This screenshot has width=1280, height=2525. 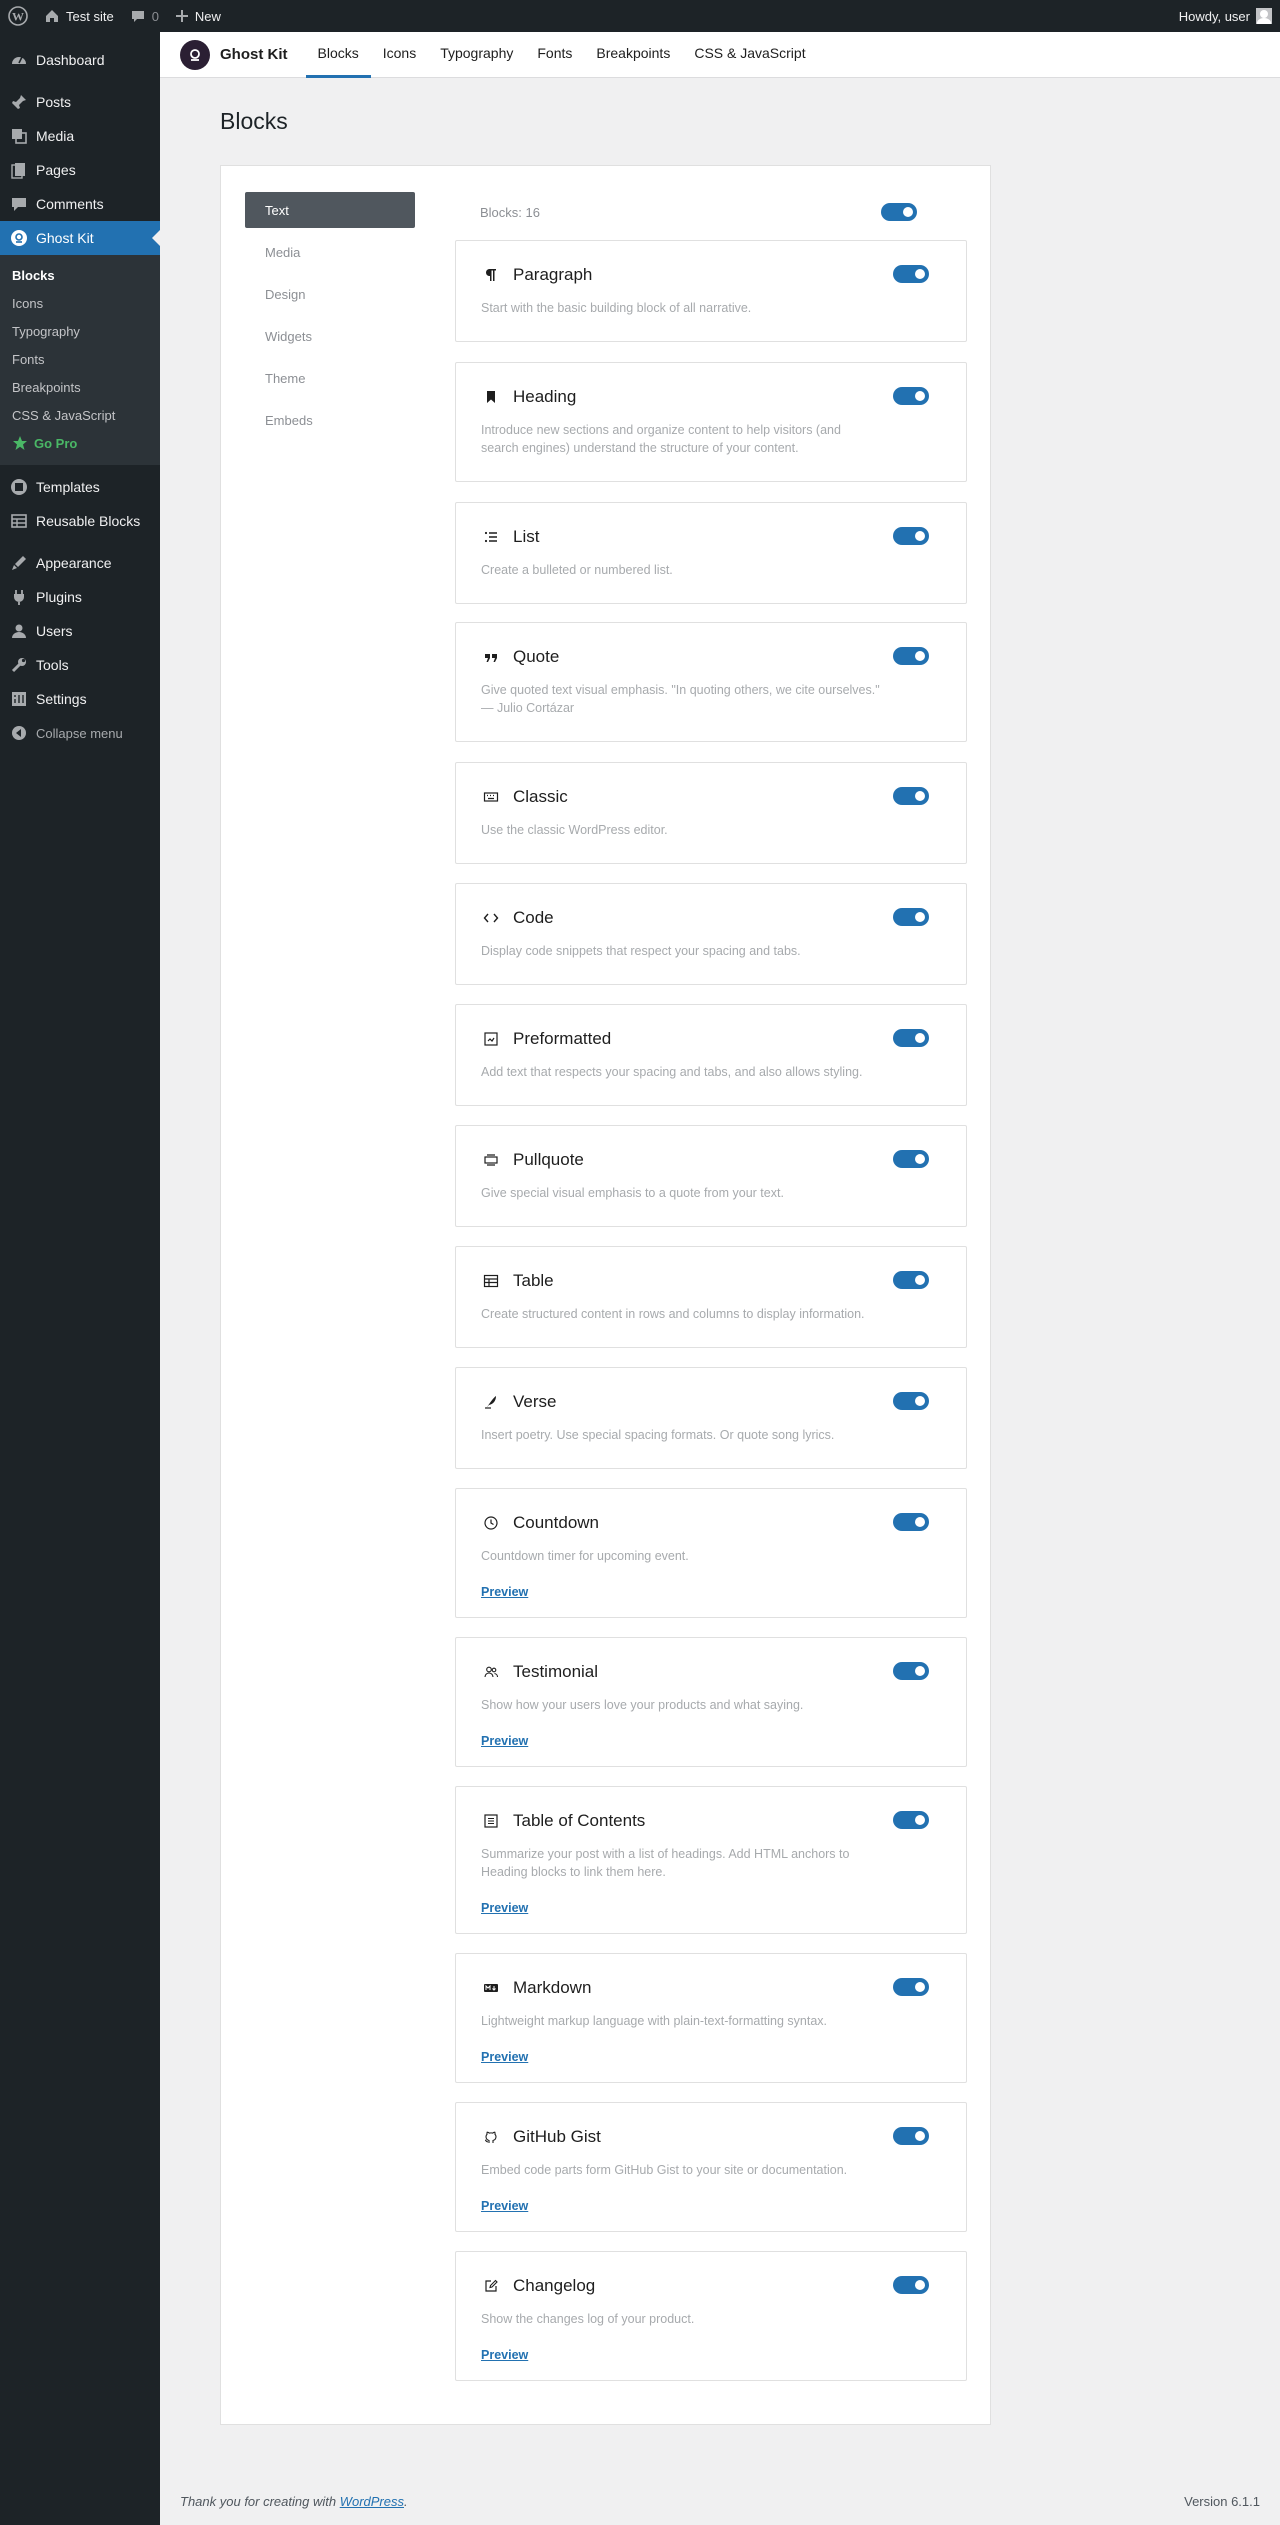 What do you see at coordinates (80, 631) in the screenshot?
I see `menu-users: Users` at bounding box center [80, 631].